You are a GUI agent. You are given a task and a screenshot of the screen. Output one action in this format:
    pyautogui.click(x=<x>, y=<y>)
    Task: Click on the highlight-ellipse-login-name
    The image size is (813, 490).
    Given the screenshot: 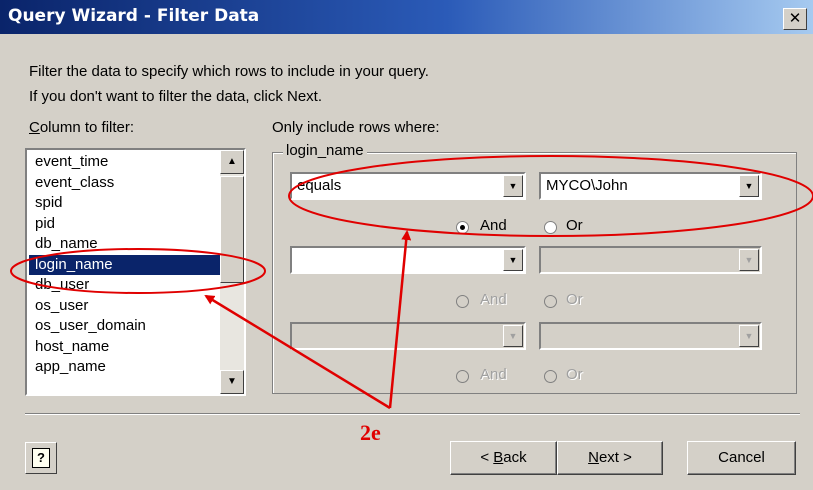 What is the action you would take?
    pyautogui.click(x=138, y=271)
    